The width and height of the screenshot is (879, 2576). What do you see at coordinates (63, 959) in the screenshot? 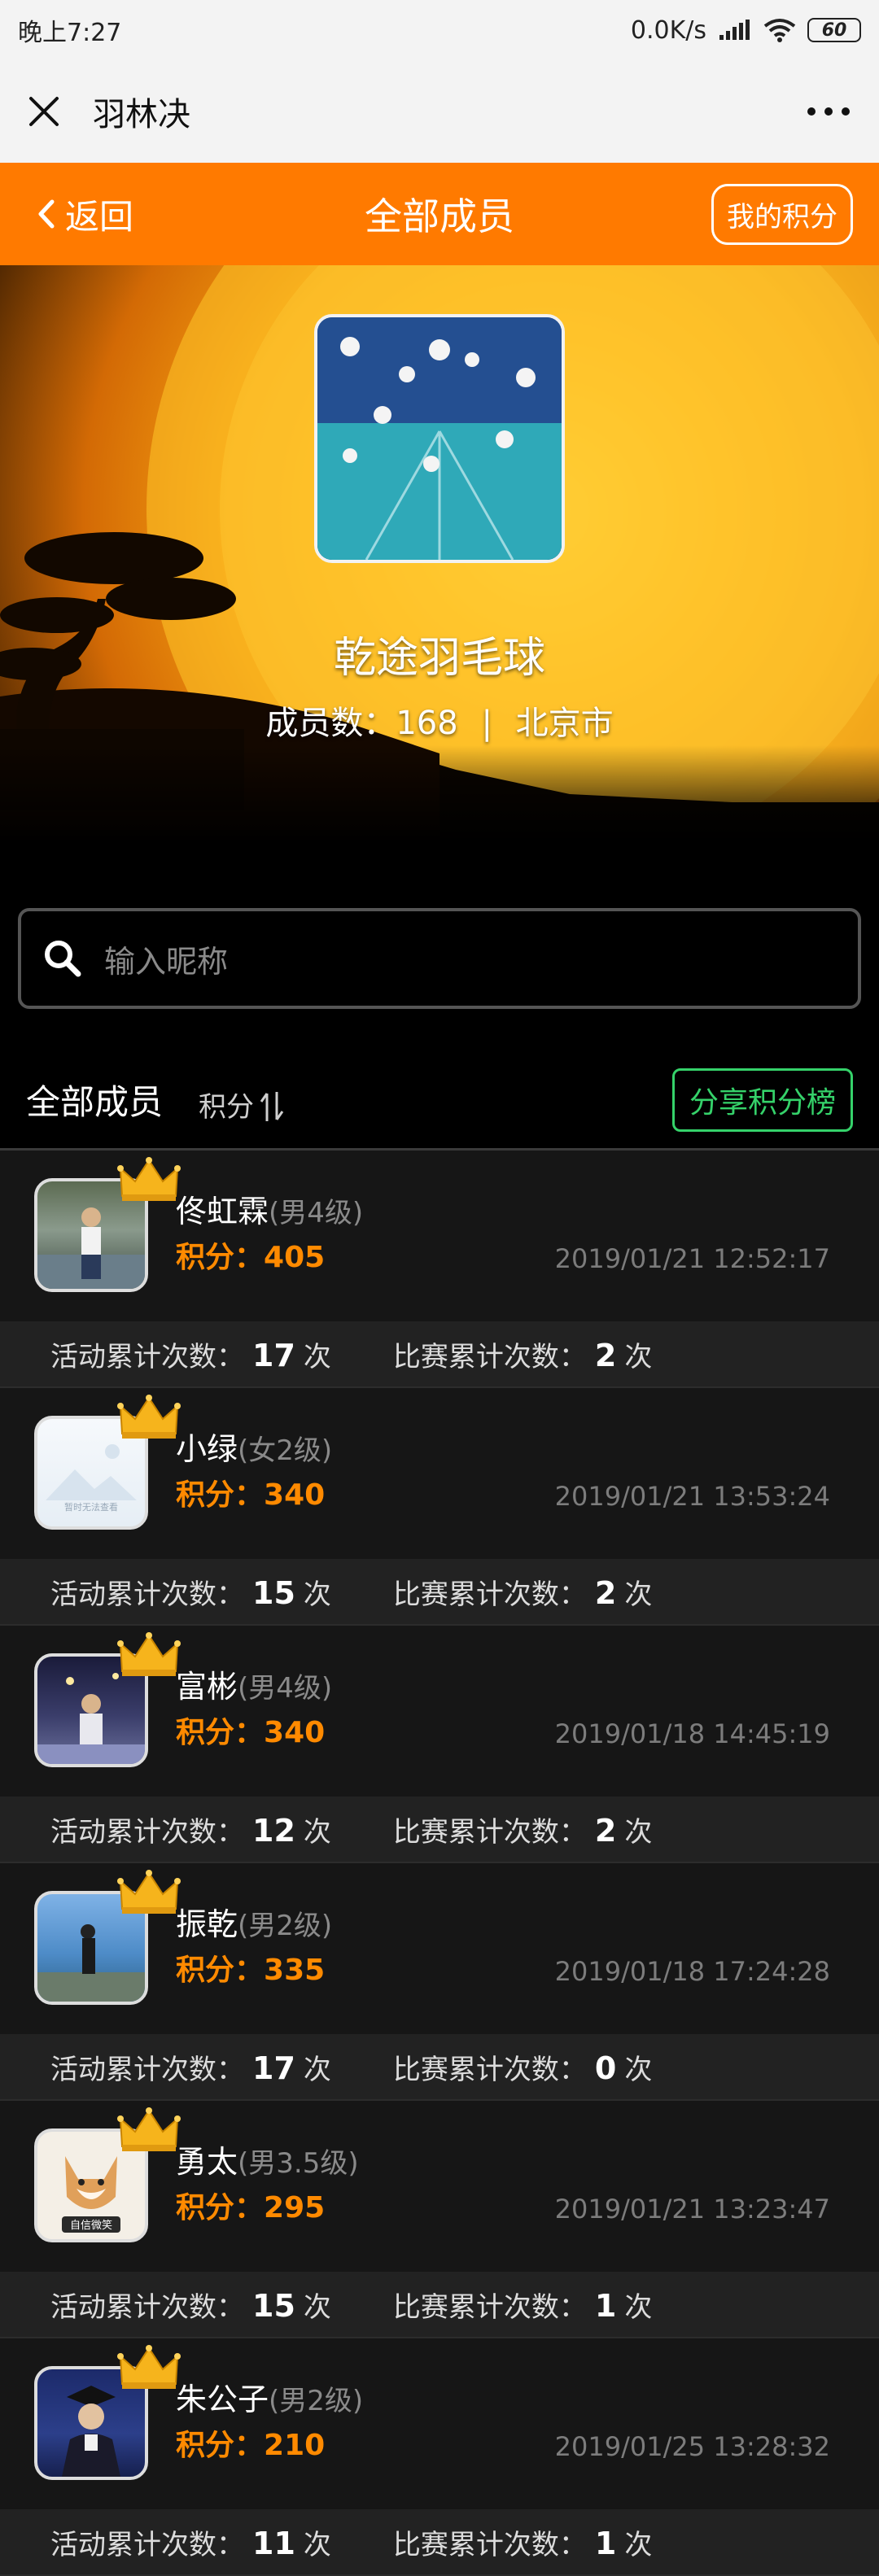
I see `search-icon` at bounding box center [63, 959].